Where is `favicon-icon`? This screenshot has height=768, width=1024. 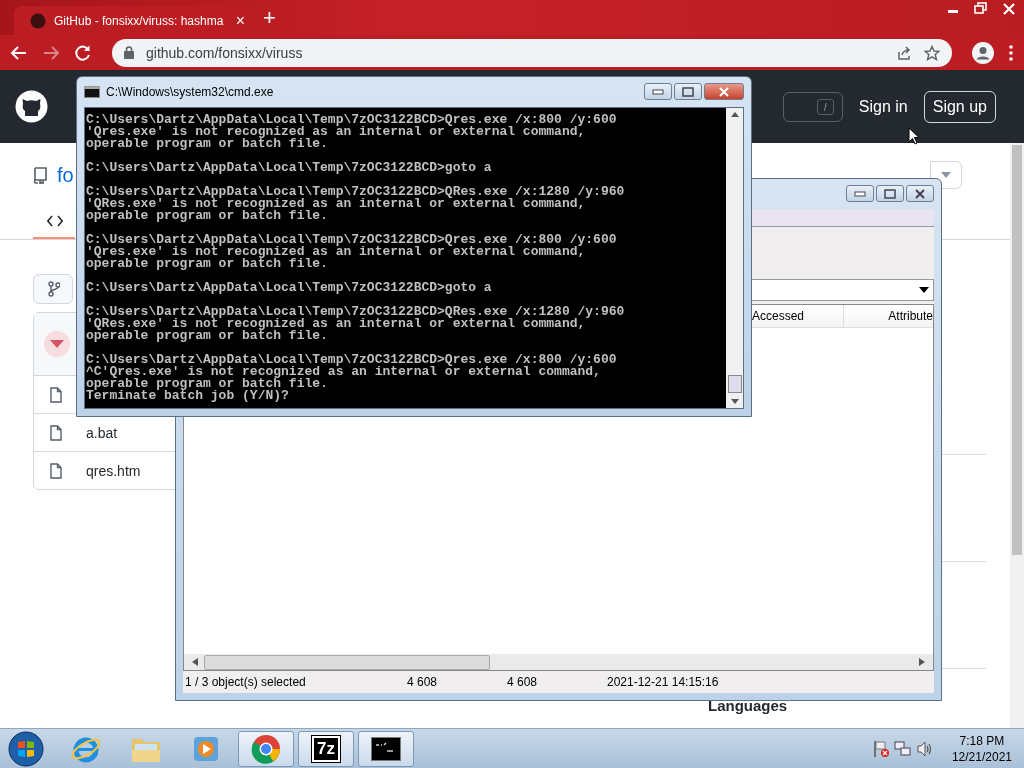 favicon-icon is located at coordinates (38, 20).